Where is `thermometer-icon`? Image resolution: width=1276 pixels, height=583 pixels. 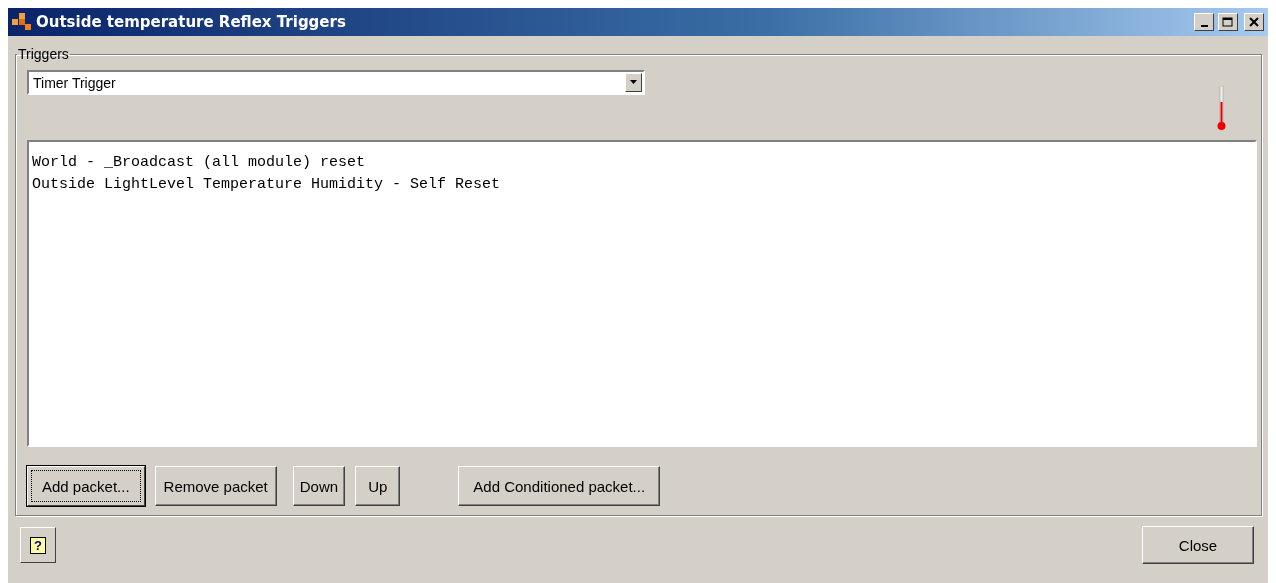
thermometer-icon is located at coordinates (1222, 109).